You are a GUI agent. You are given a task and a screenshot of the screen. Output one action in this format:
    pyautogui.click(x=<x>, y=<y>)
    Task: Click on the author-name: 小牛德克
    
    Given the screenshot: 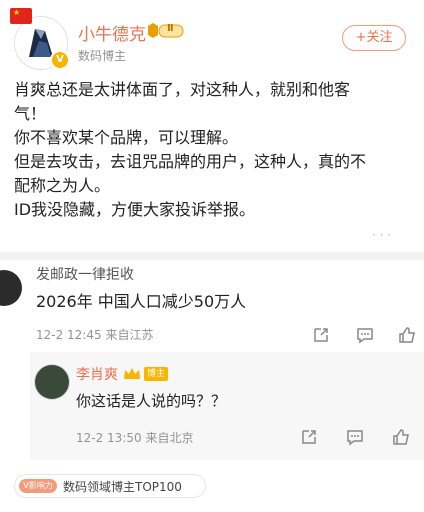 What is the action you would take?
    pyautogui.click(x=112, y=32)
    